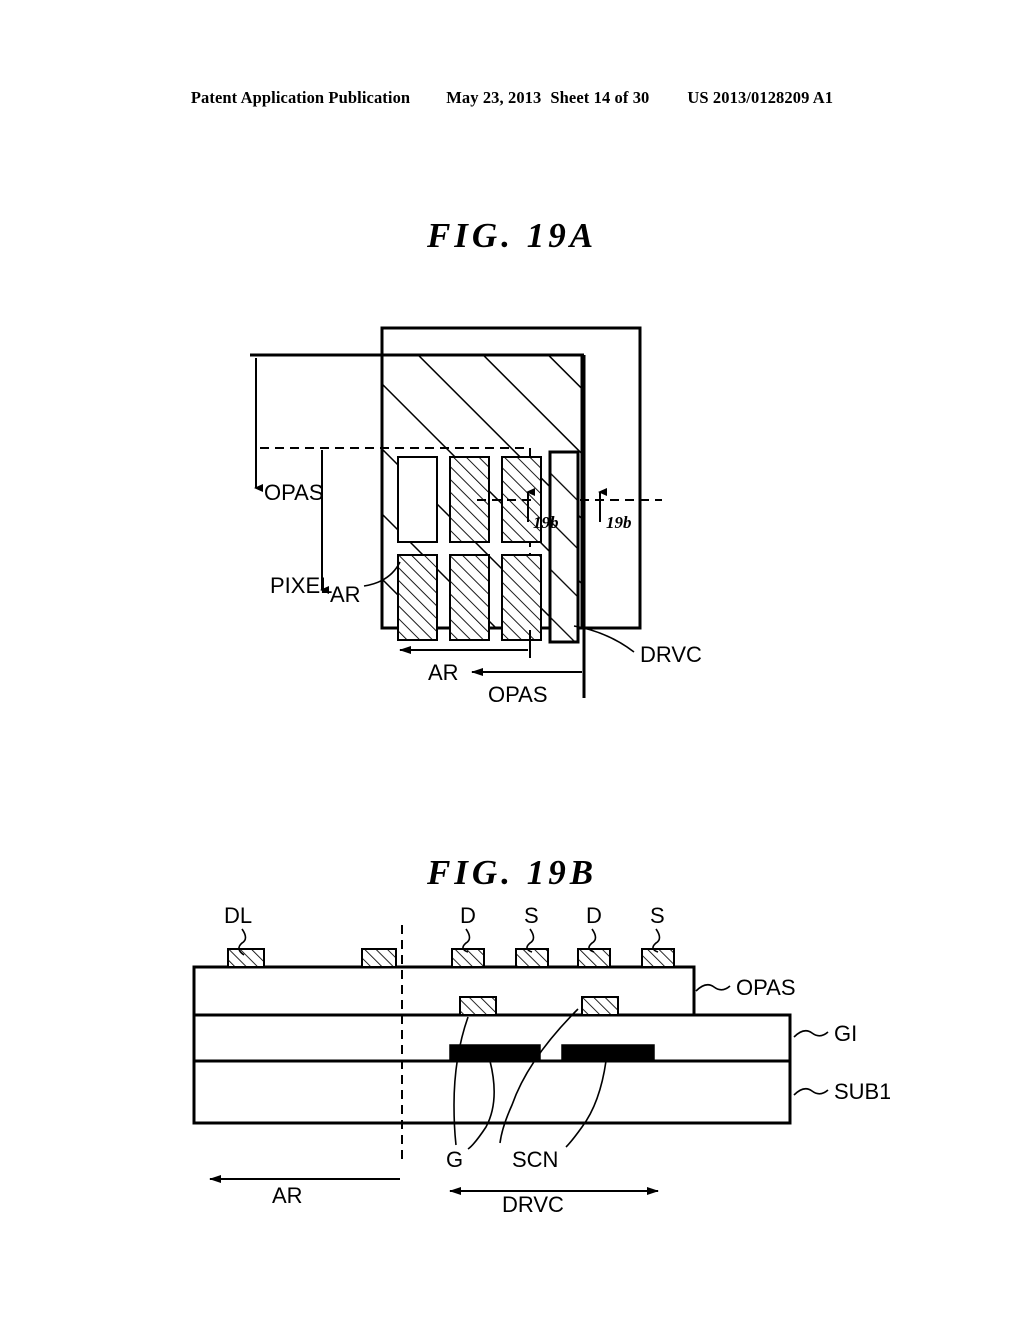 The image size is (1024, 1320). I want to click on g-label: G, so click(454, 1159).